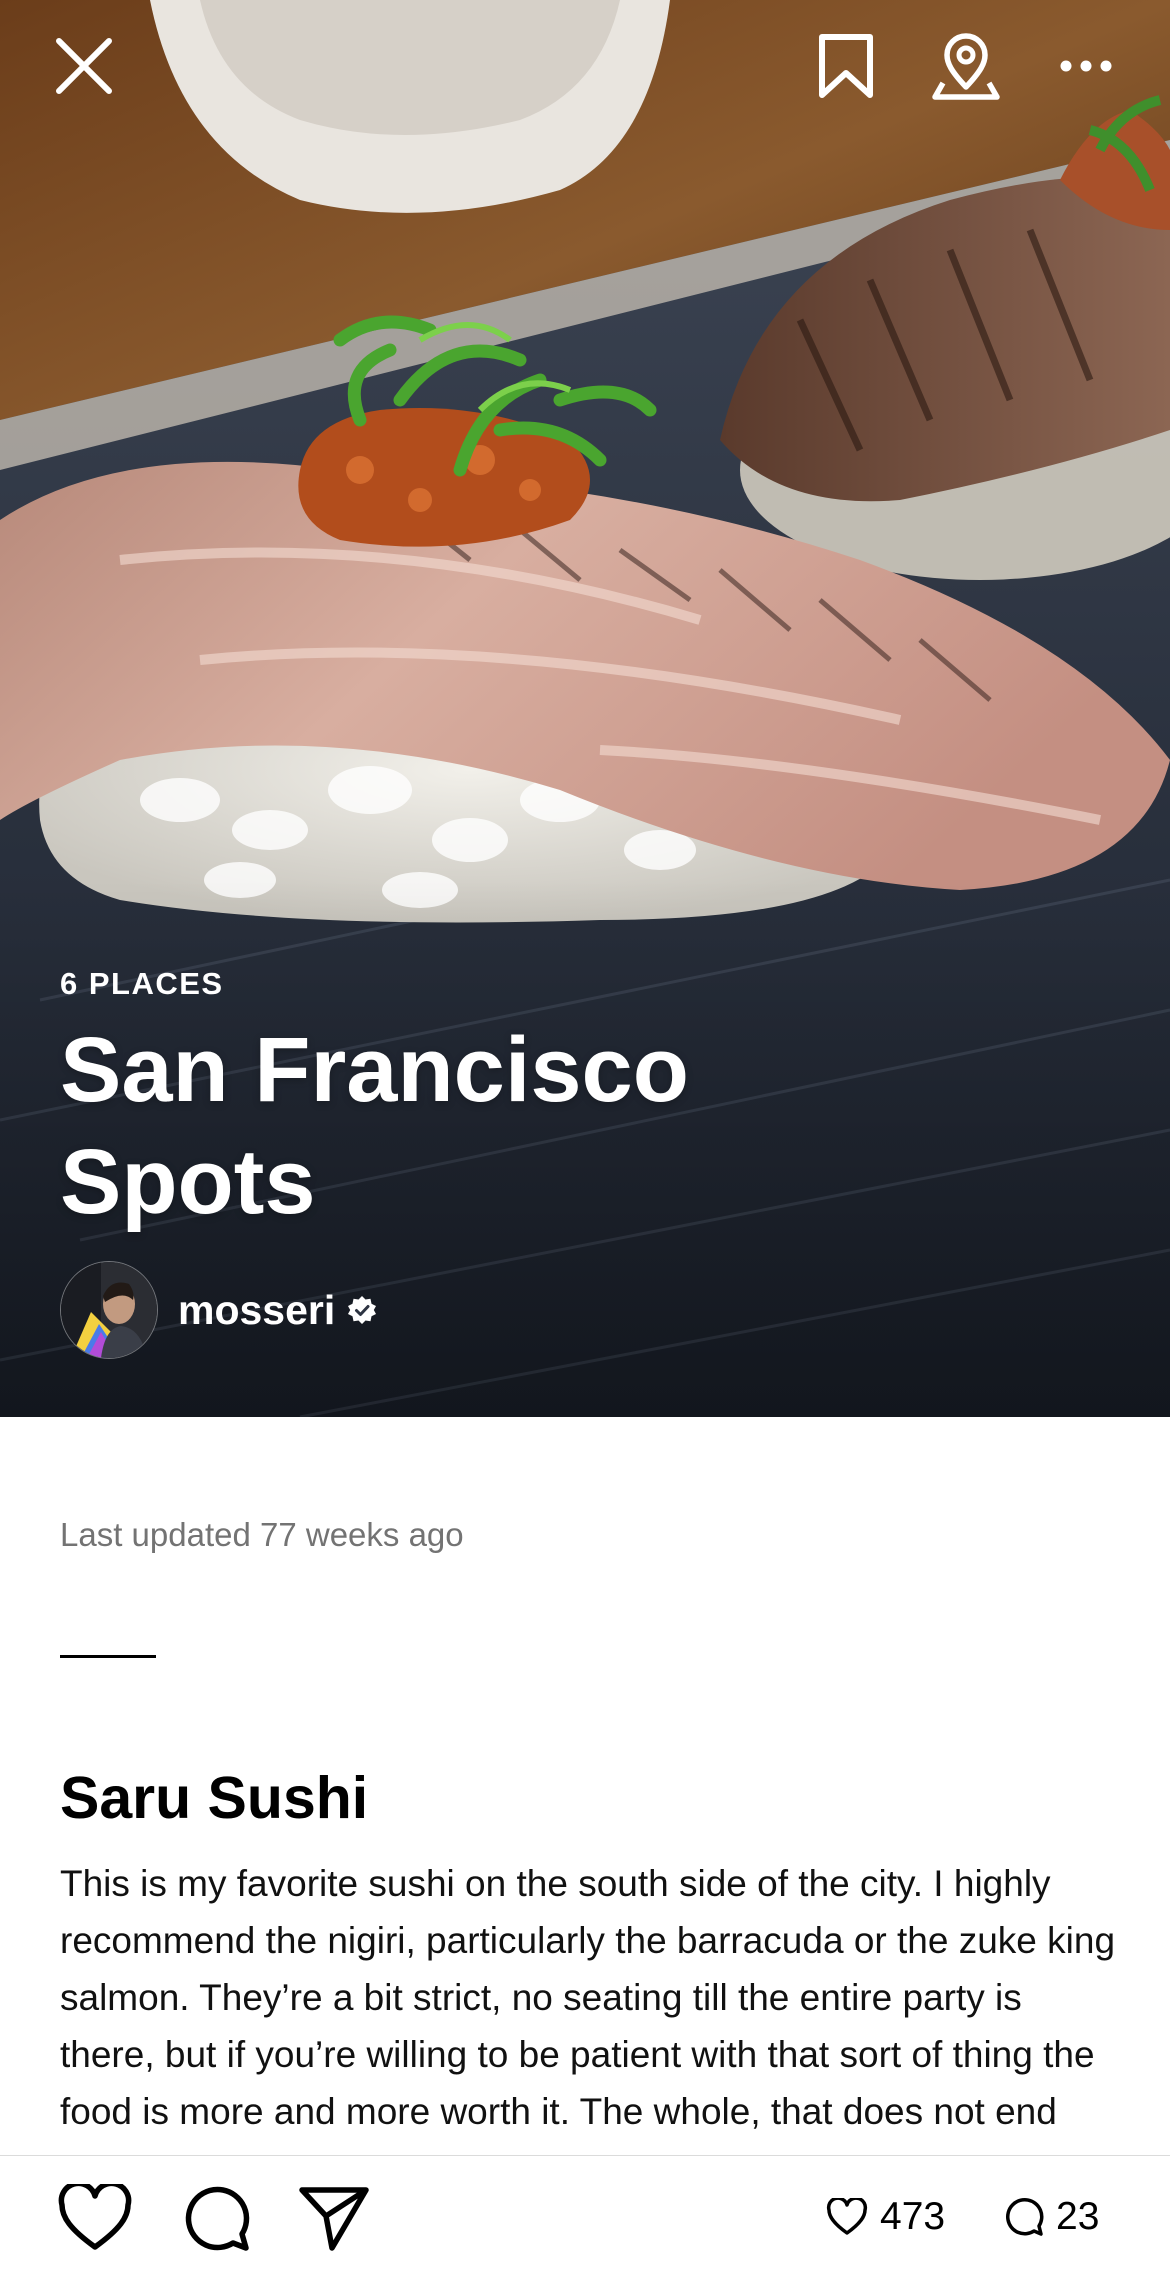 This screenshot has height=2280, width=1170. I want to click on heart-icon, so click(95, 2215).